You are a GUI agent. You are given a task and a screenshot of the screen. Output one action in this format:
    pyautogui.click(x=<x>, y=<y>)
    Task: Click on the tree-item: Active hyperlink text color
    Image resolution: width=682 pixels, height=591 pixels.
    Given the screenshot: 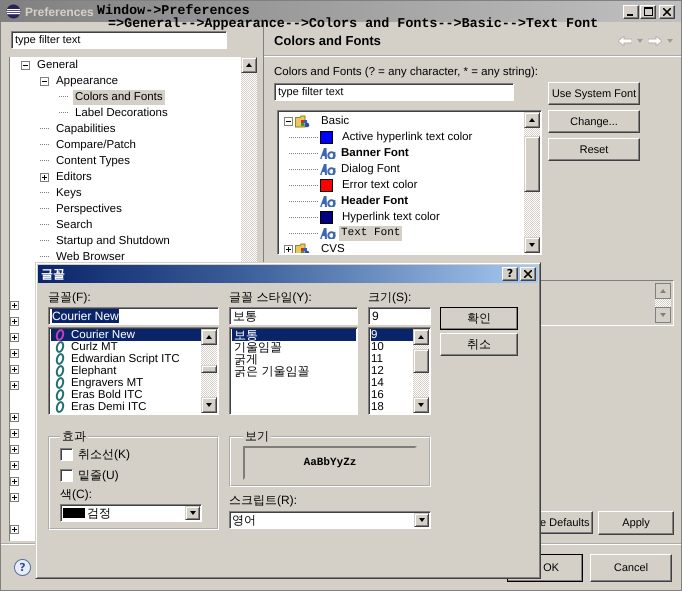 What is the action you would take?
    pyautogui.click(x=407, y=137)
    